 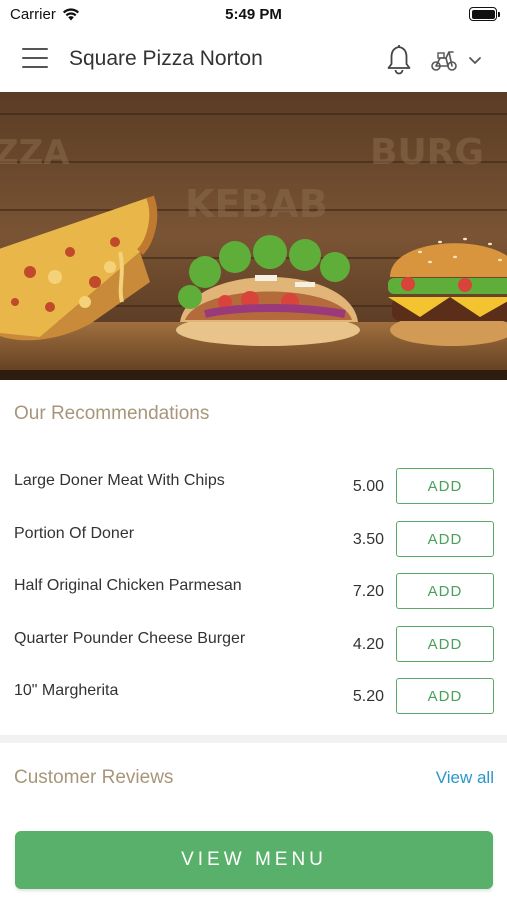 What do you see at coordinates (368, 539) in the screenshot?
I see `item-price: 3.50` at bounding box center [368, 539].